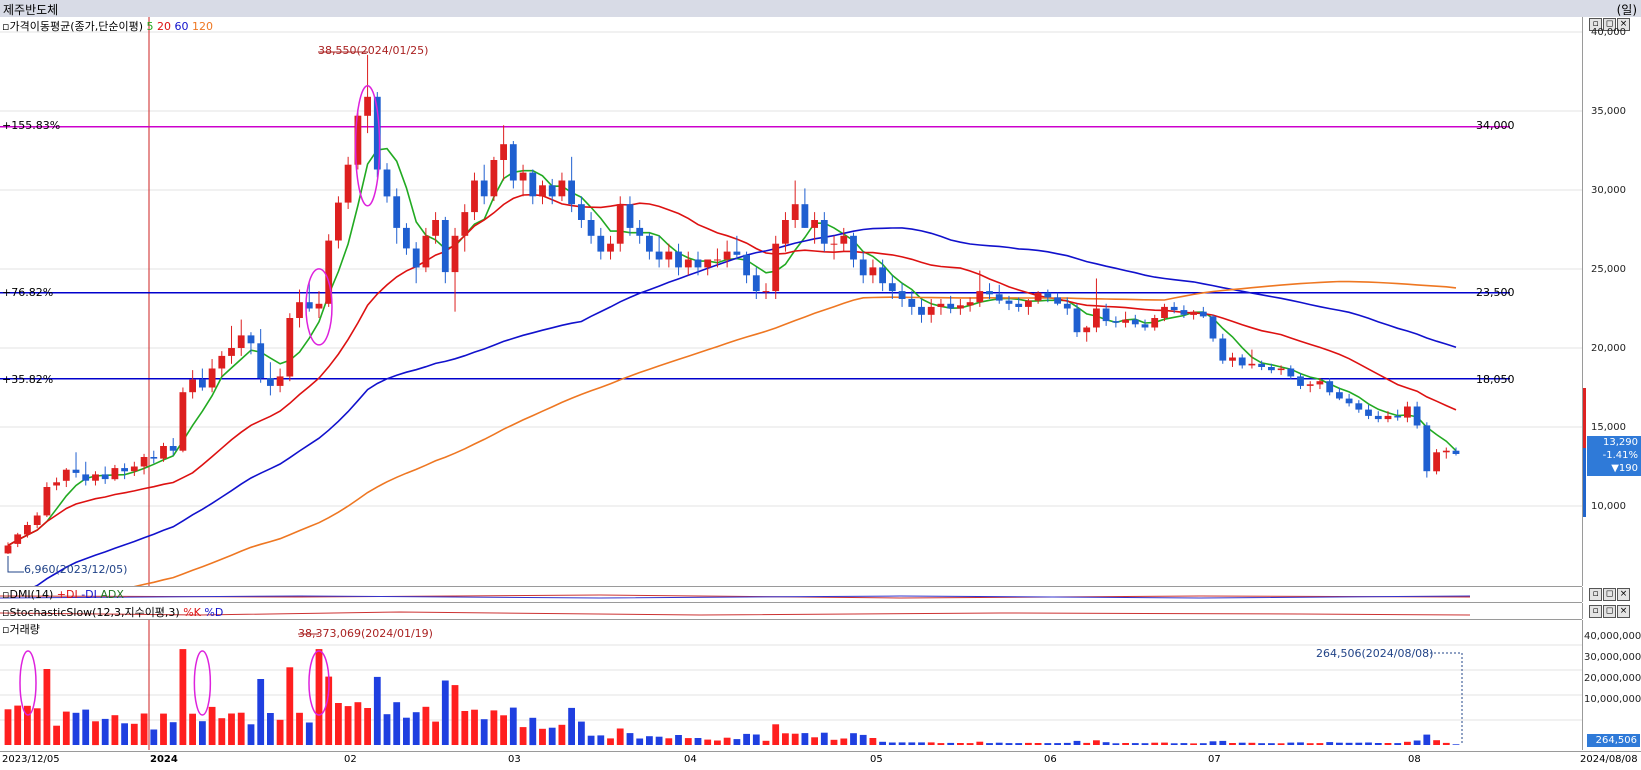  What do you see at coordinates (192, 612) in the screenshot?
I see `stochastic-k: %K` at bounding box center [192, 612].